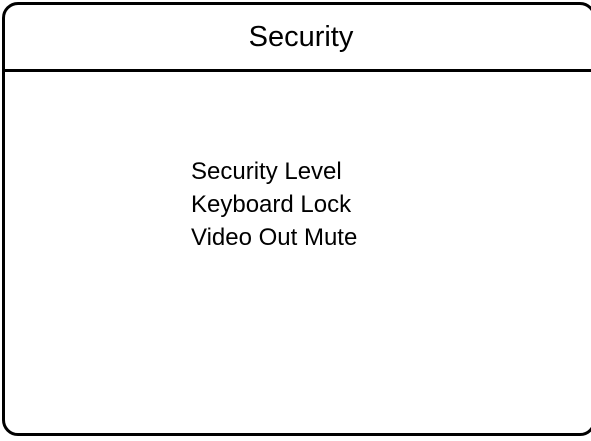  I want to click on menu-item-video-out-mute: Video Out Mute, so click(274, 237).